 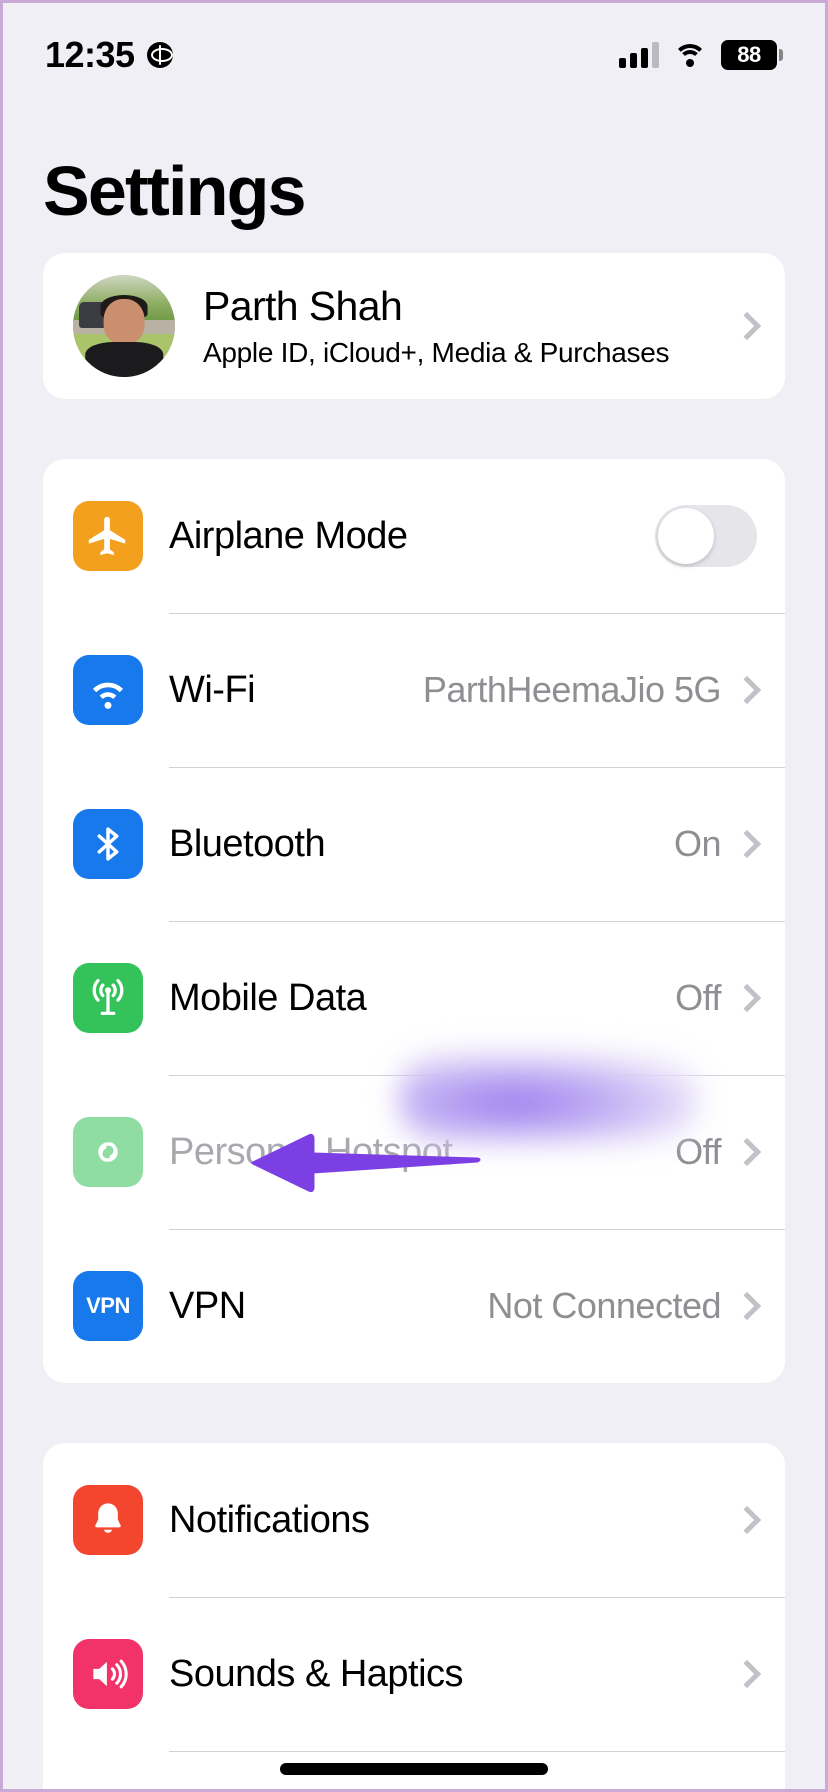 What do you see at coordinates (639, 55) in the screenshot?
I see `cellular-signal-icon` at bounding box center [639, 55].